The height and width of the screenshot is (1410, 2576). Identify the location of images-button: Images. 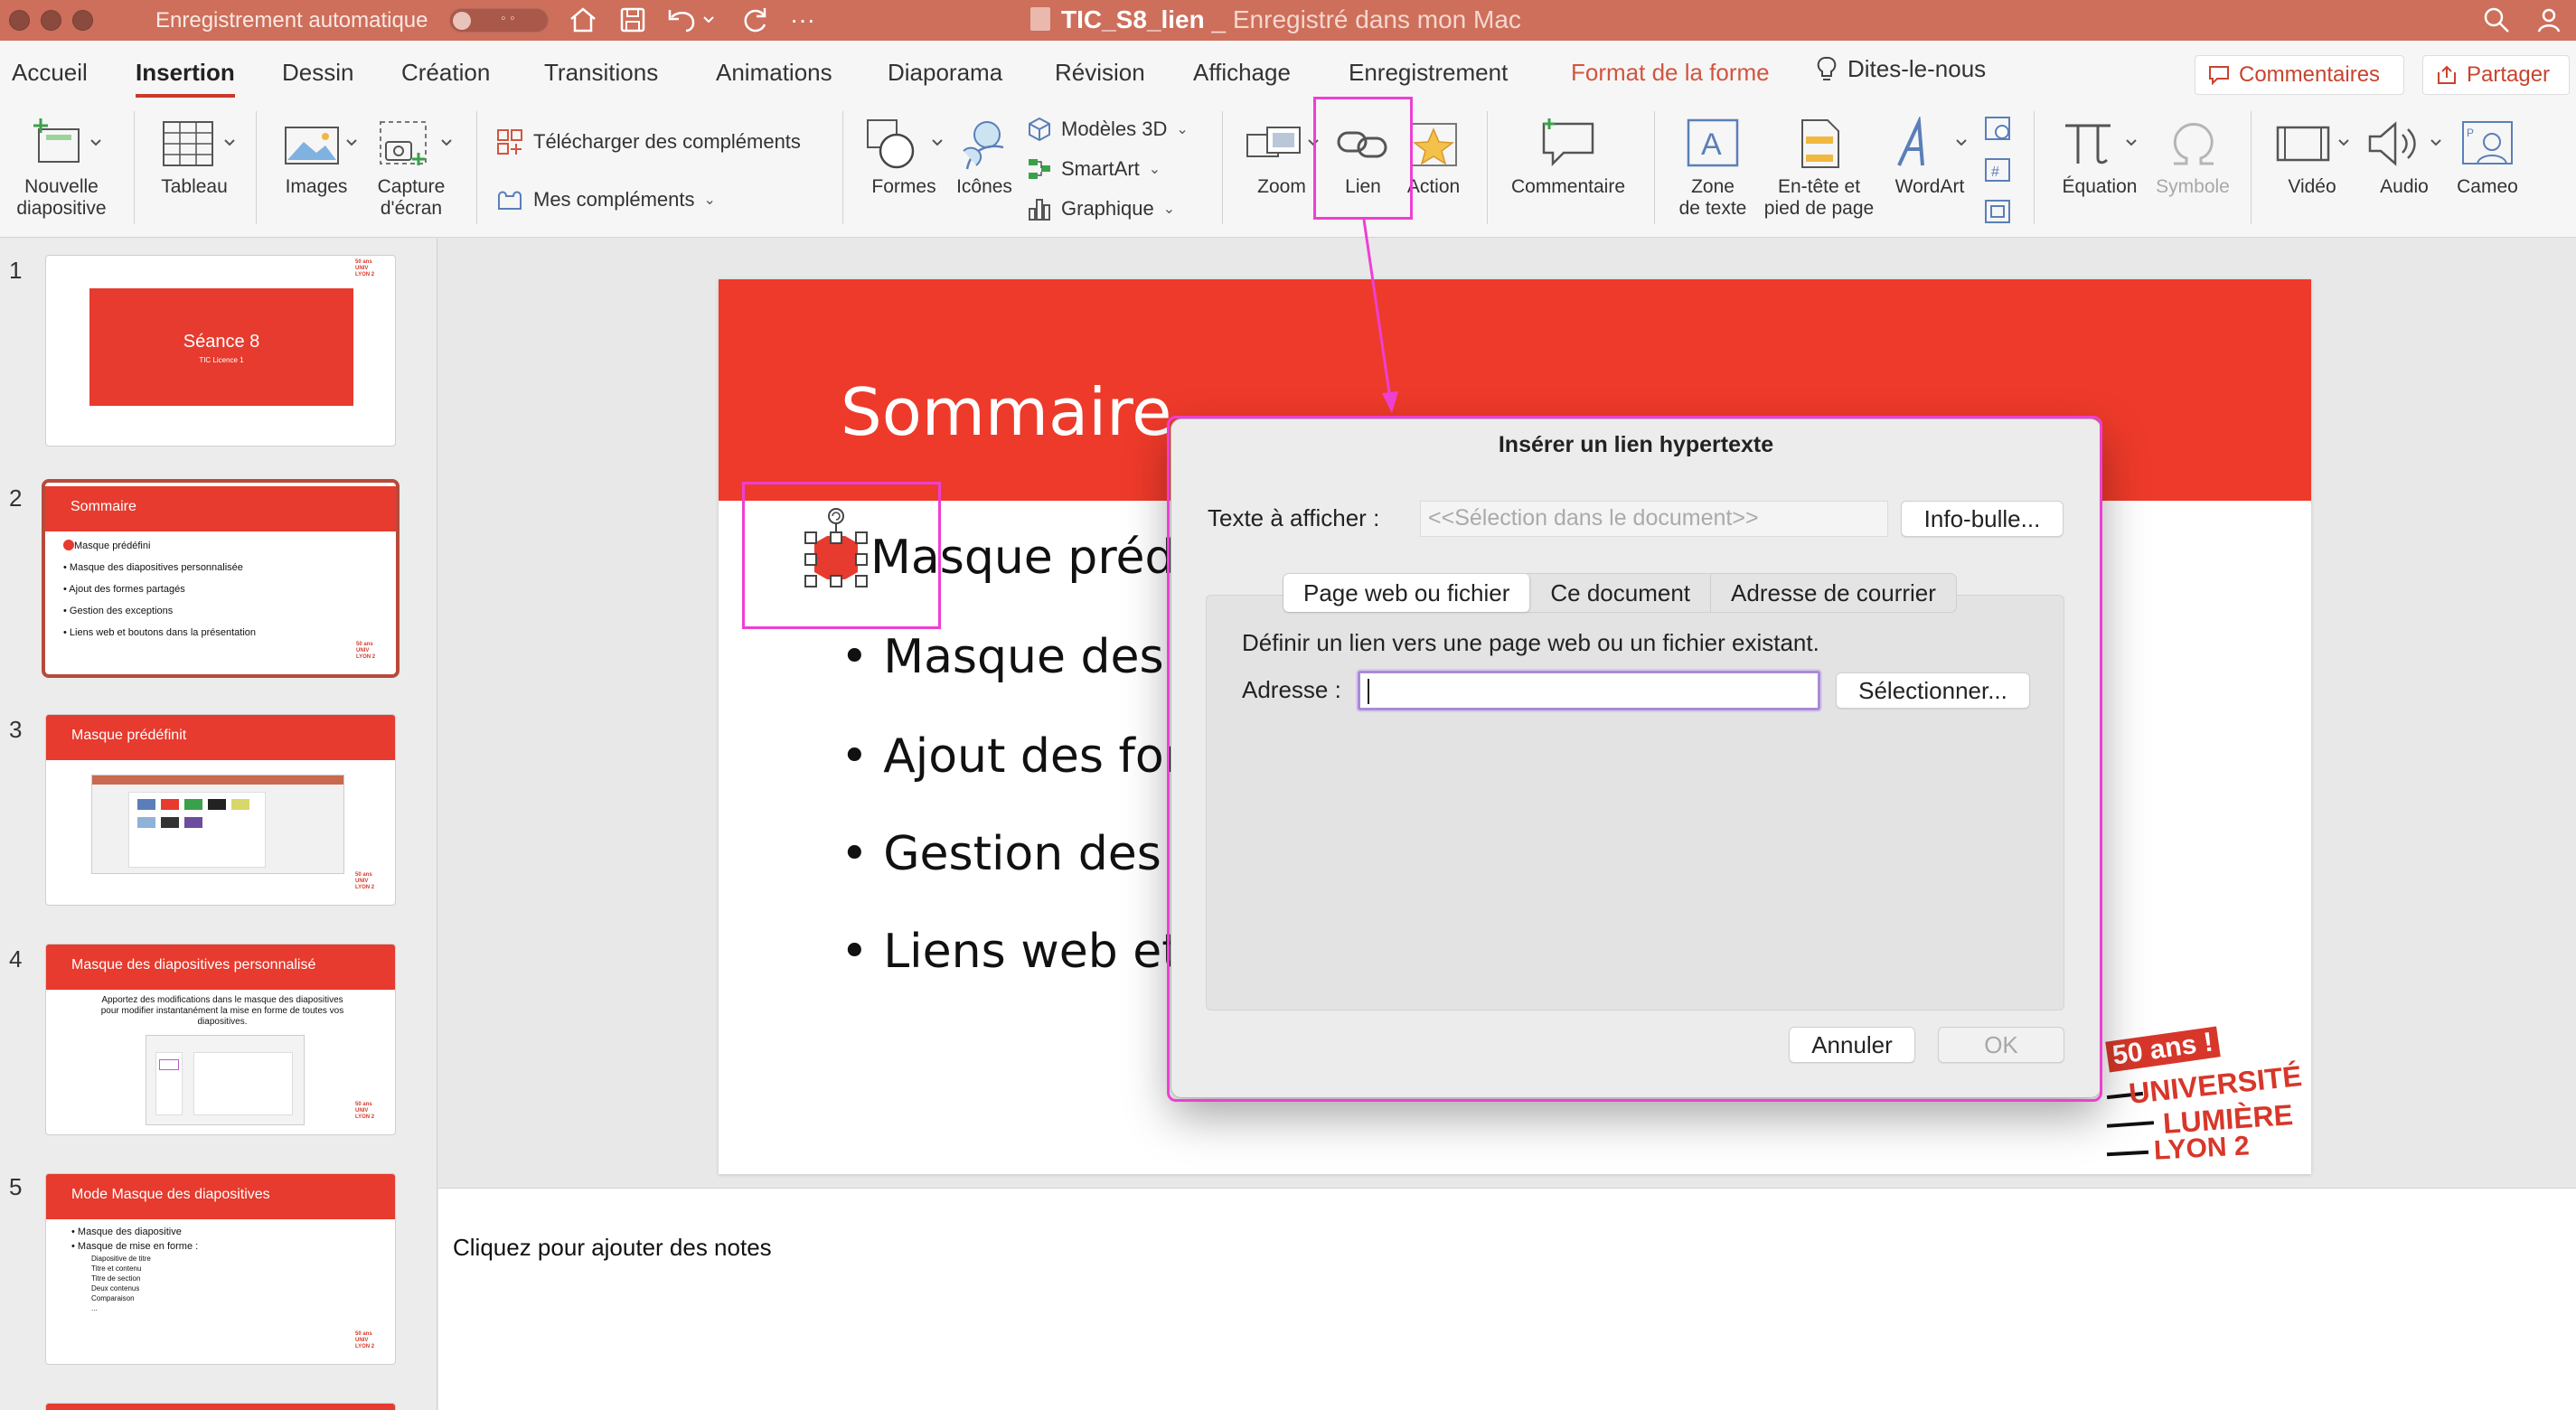
(316, 157).